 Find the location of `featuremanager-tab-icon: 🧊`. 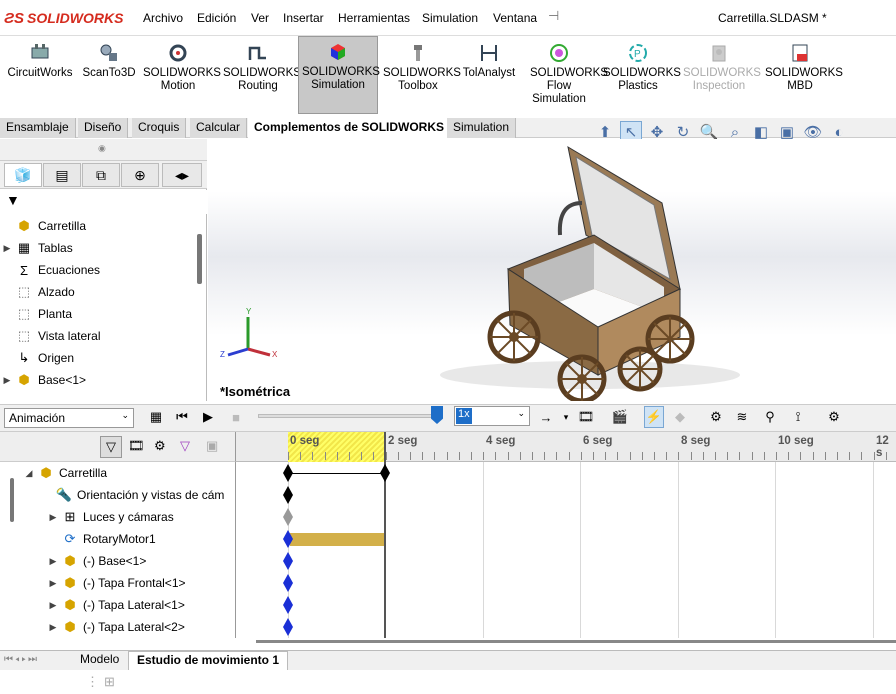

featuremanager-tab-icon: 🧊 is located at coordinates (23, 175).